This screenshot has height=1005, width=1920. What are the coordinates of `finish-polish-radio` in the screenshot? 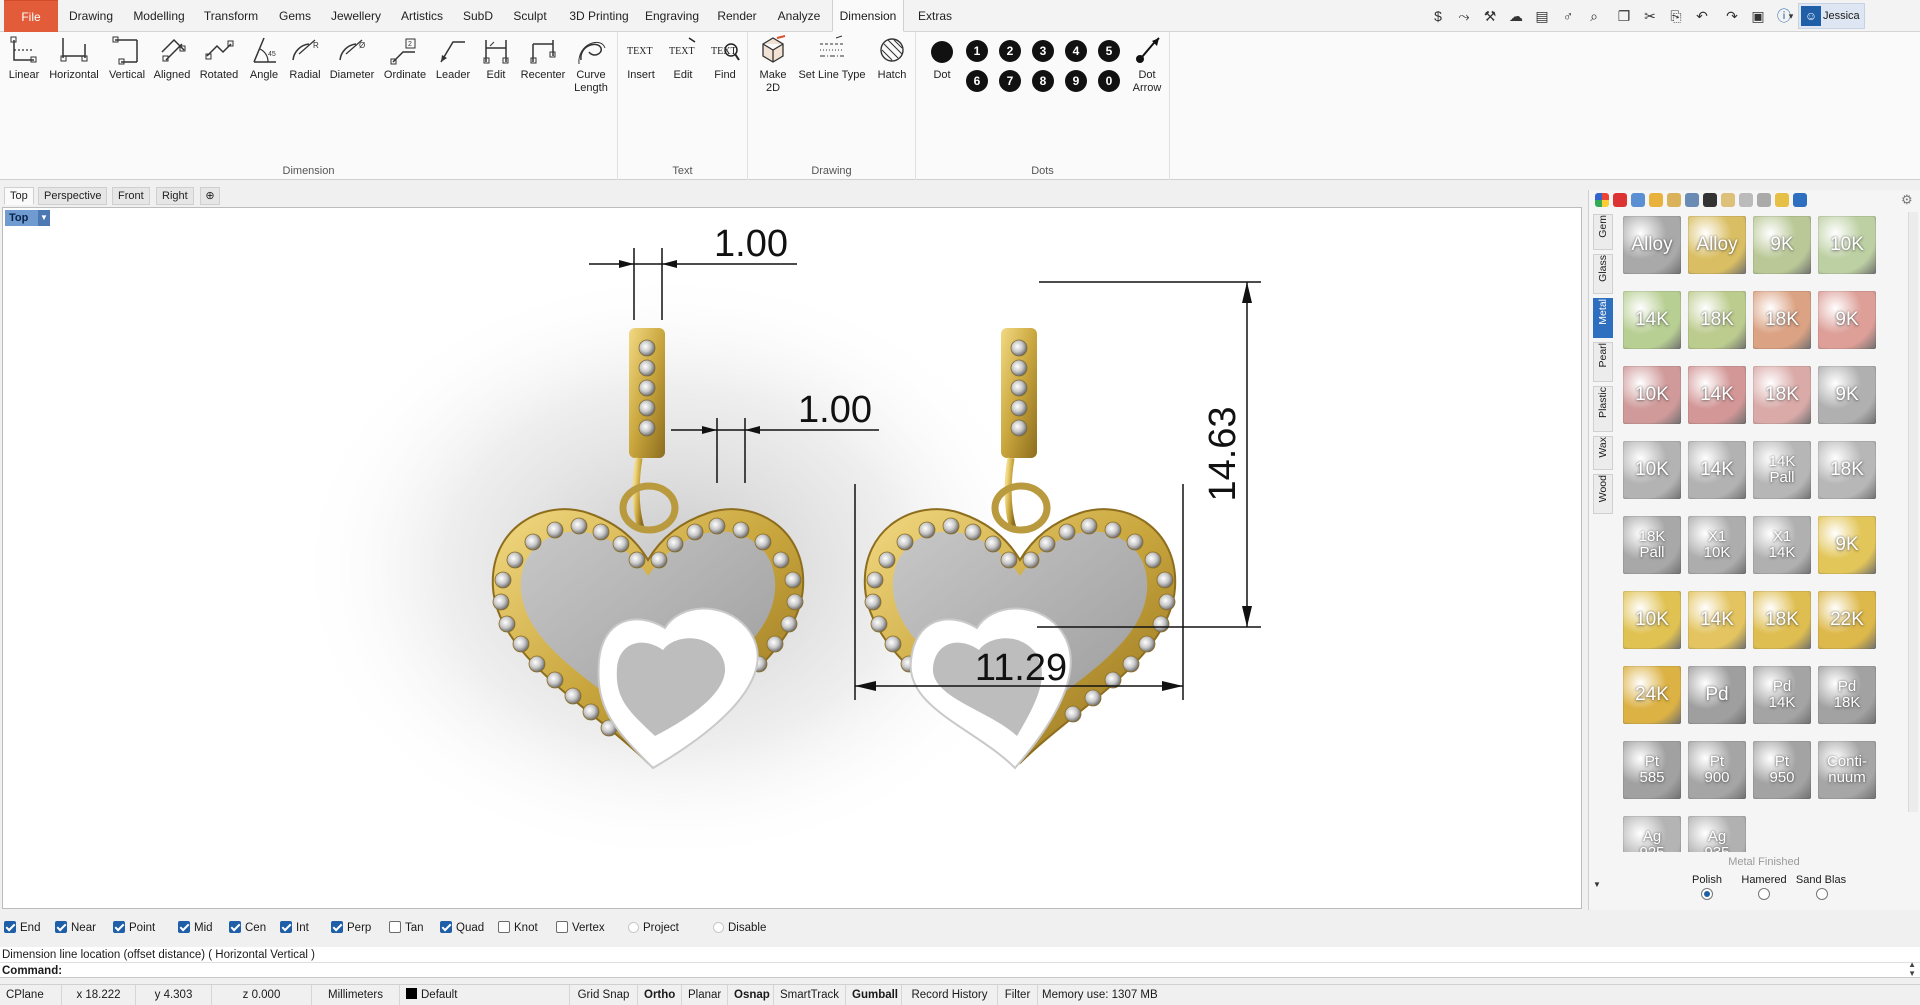 It's located at (1707, 894).